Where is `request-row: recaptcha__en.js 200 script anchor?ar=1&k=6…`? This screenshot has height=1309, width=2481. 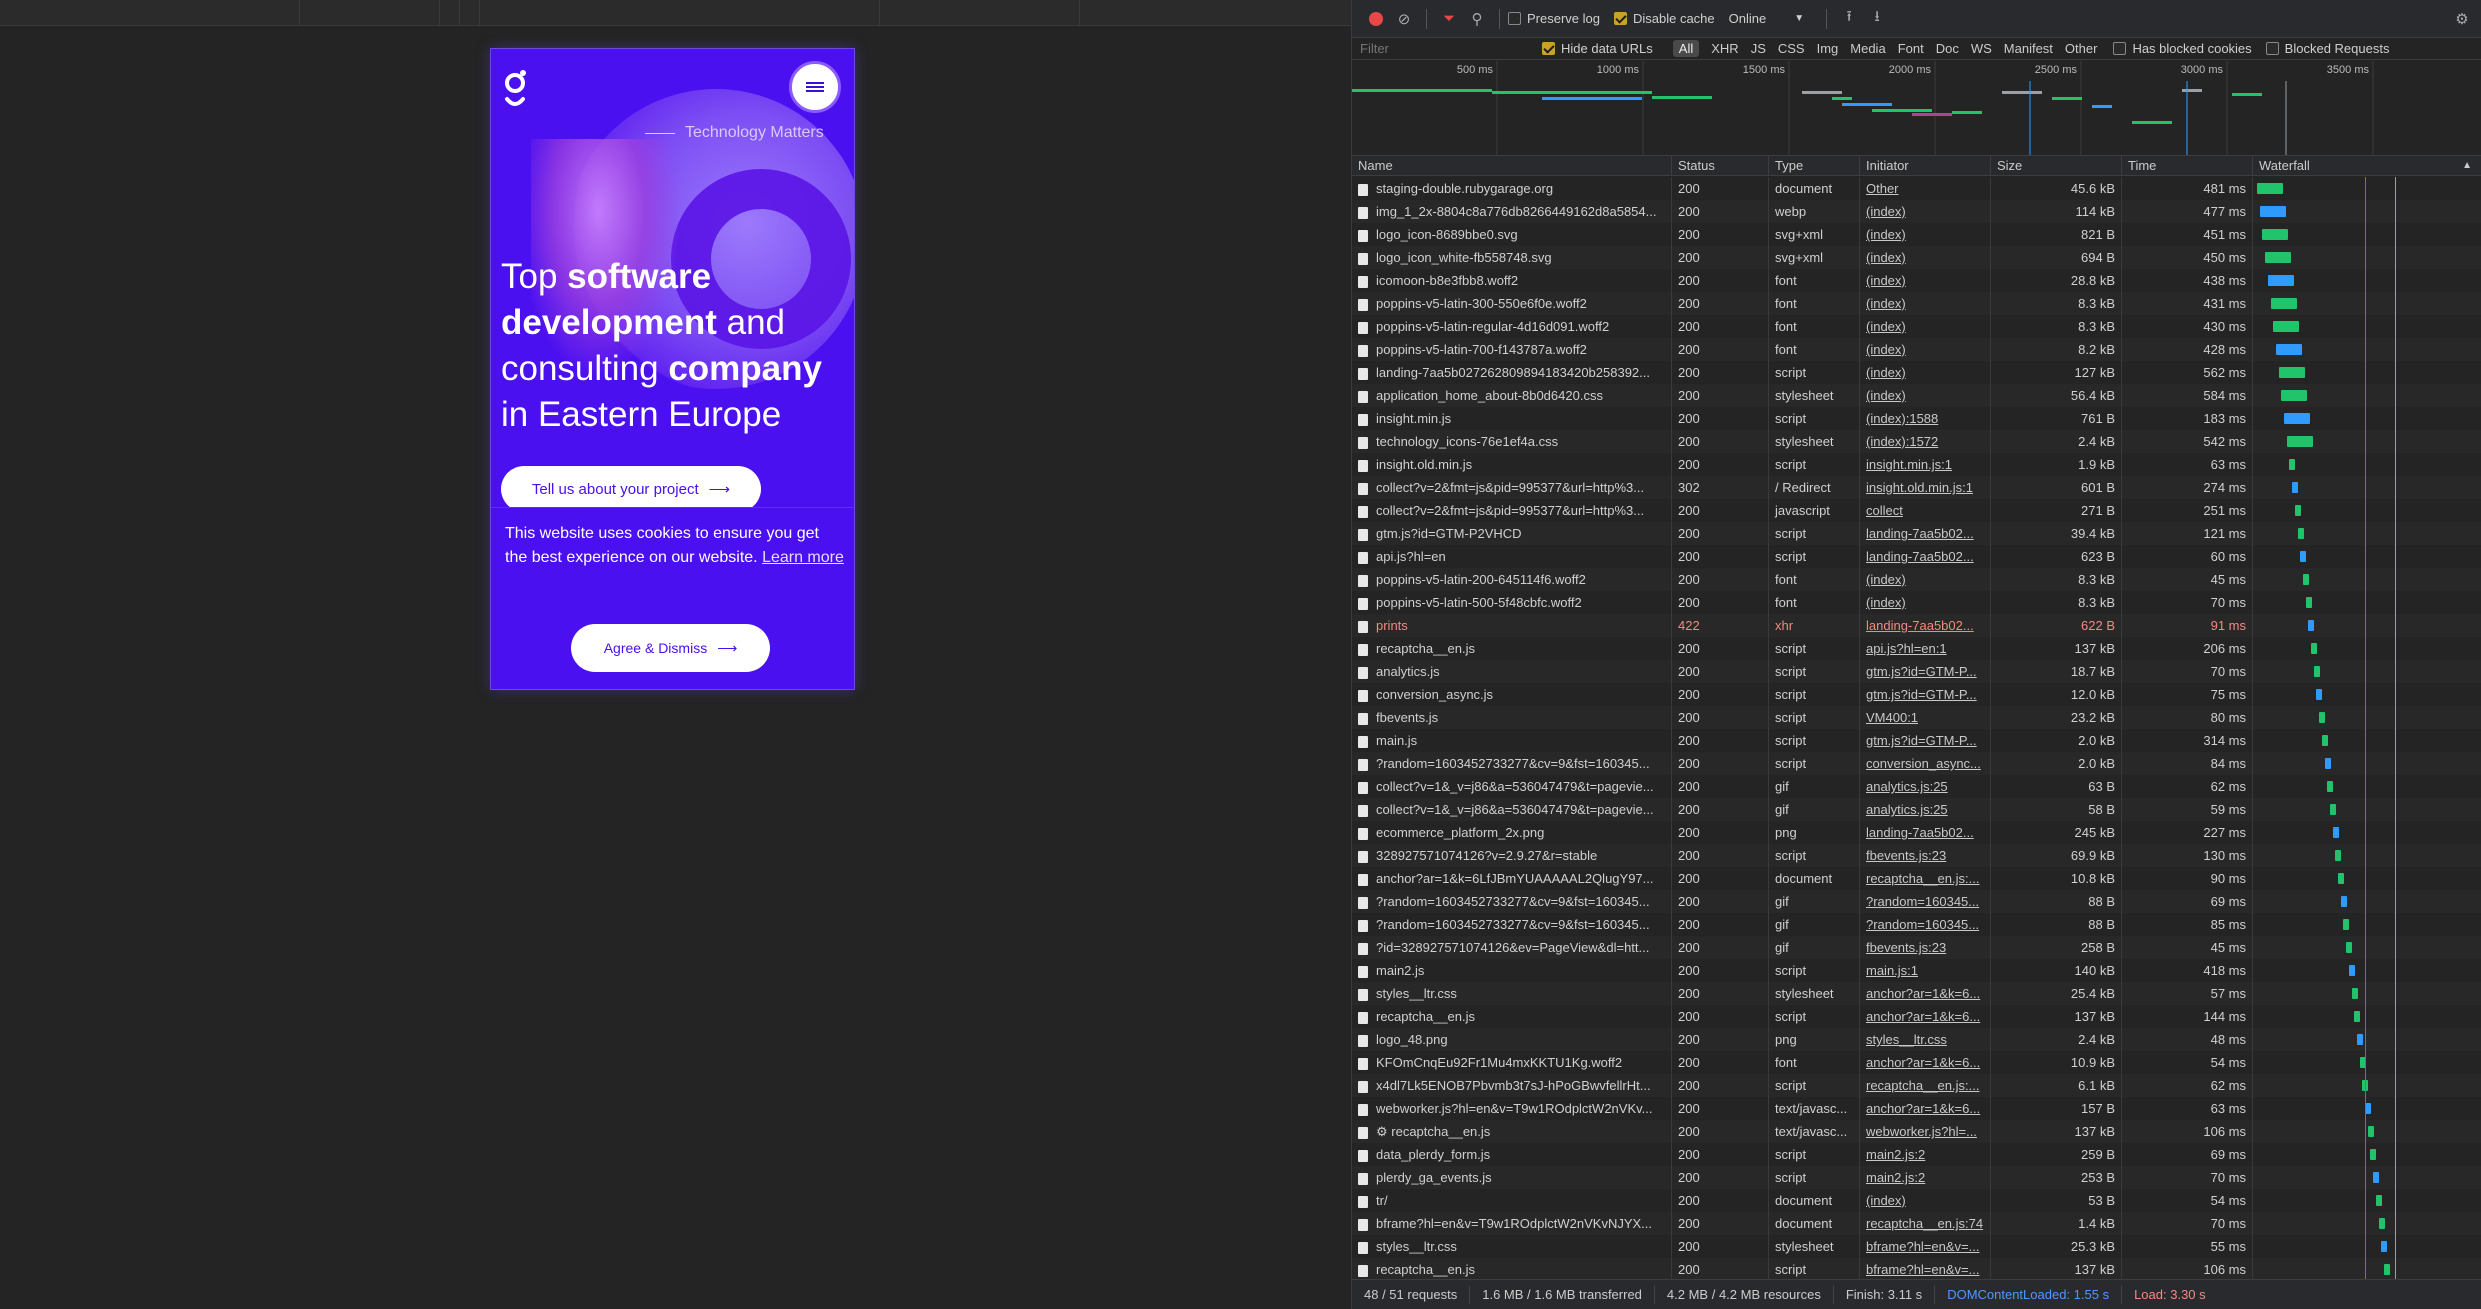
request-row: recaptcha__en.js 200 script anchor?ar=1&k=6… is located at coordinates (1916, 1016).